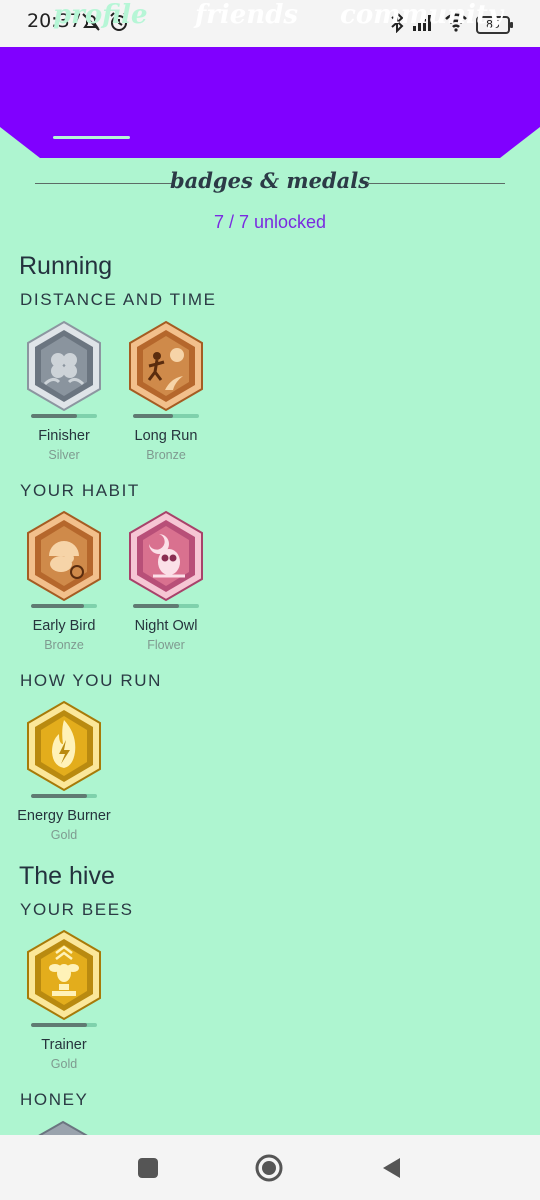 This screenshot has height=1200, width=540. I want to click on badge-long-run: Long Run Bronze, so click(166, 391).